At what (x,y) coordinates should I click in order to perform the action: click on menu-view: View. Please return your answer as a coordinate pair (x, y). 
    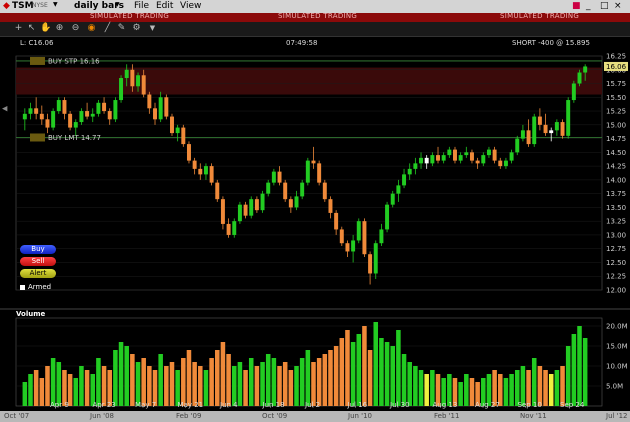
    Looking at the image, I should click on (190, 6).